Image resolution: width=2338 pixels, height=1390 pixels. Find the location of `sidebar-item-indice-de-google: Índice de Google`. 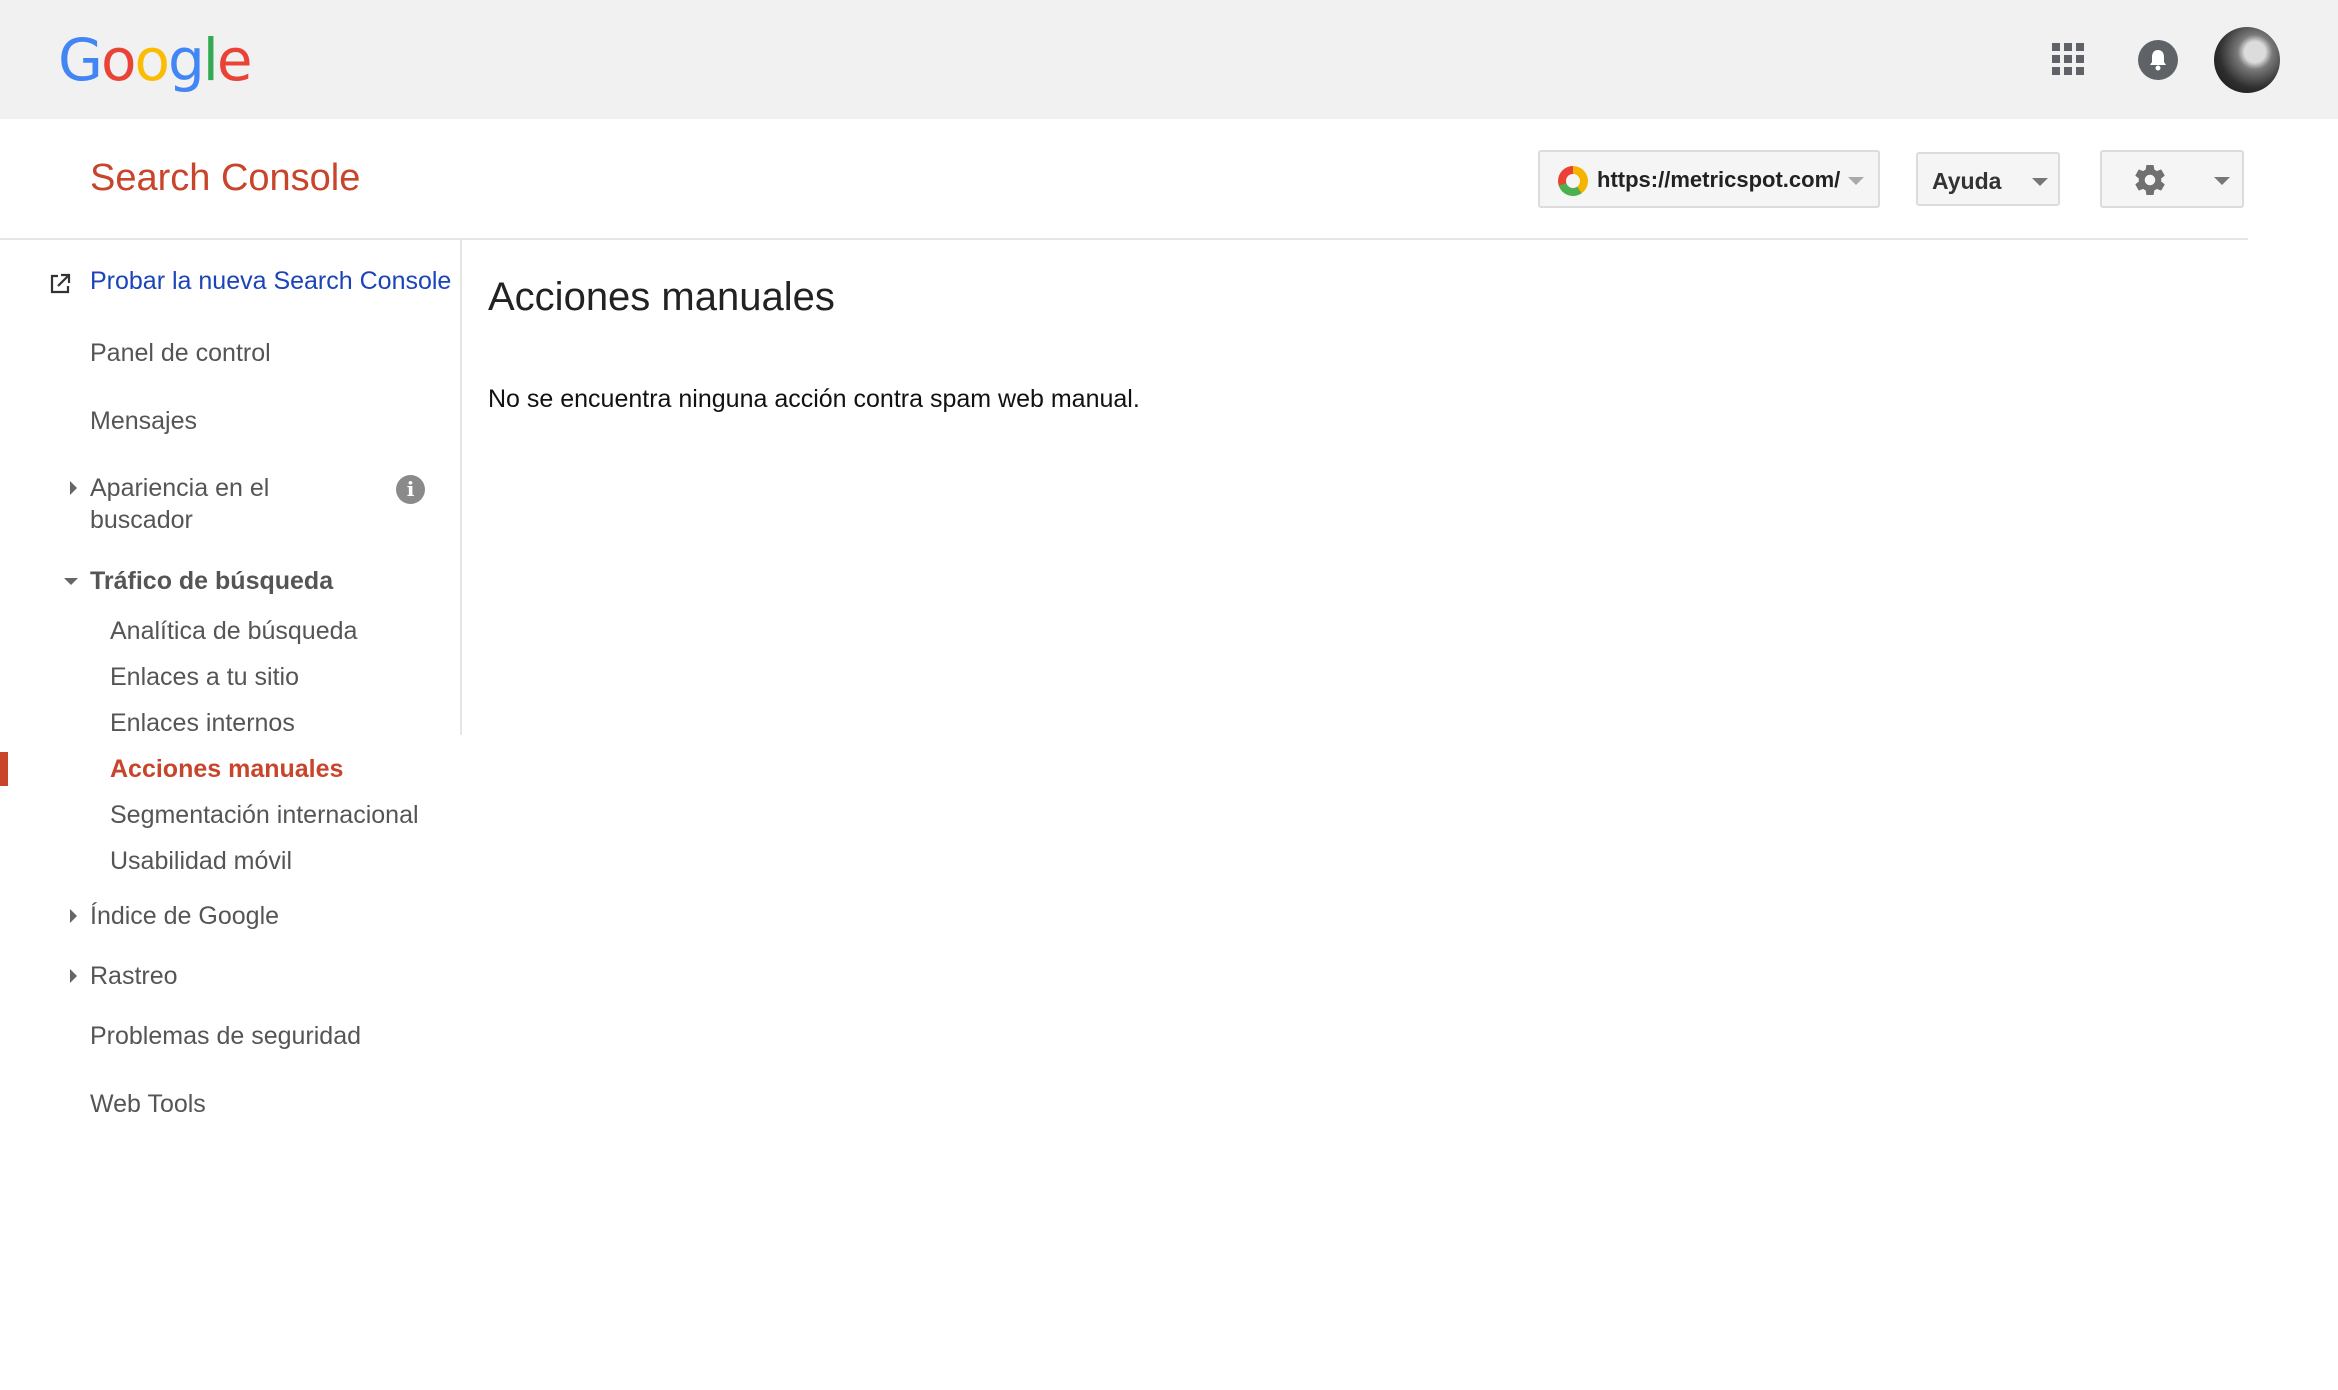

sidebar-item-indice-de-google: Índice de Google is located at coordinates (184, 916).